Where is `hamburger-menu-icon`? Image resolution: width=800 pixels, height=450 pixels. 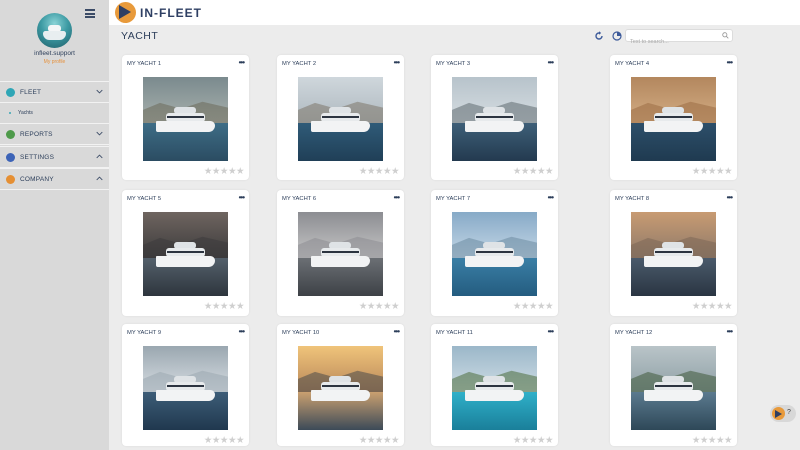
hamburger-menu-icon is located at coordinates (90, 13).